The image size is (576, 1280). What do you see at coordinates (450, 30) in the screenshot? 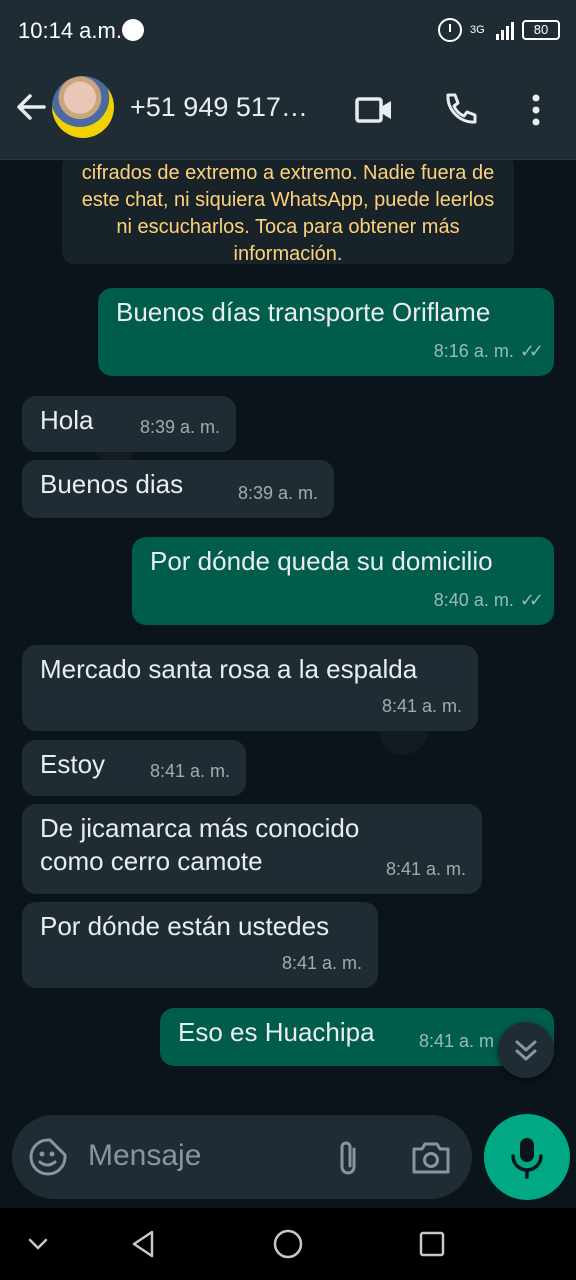
I see `alarm-icon` at bounding box center [450, 30].